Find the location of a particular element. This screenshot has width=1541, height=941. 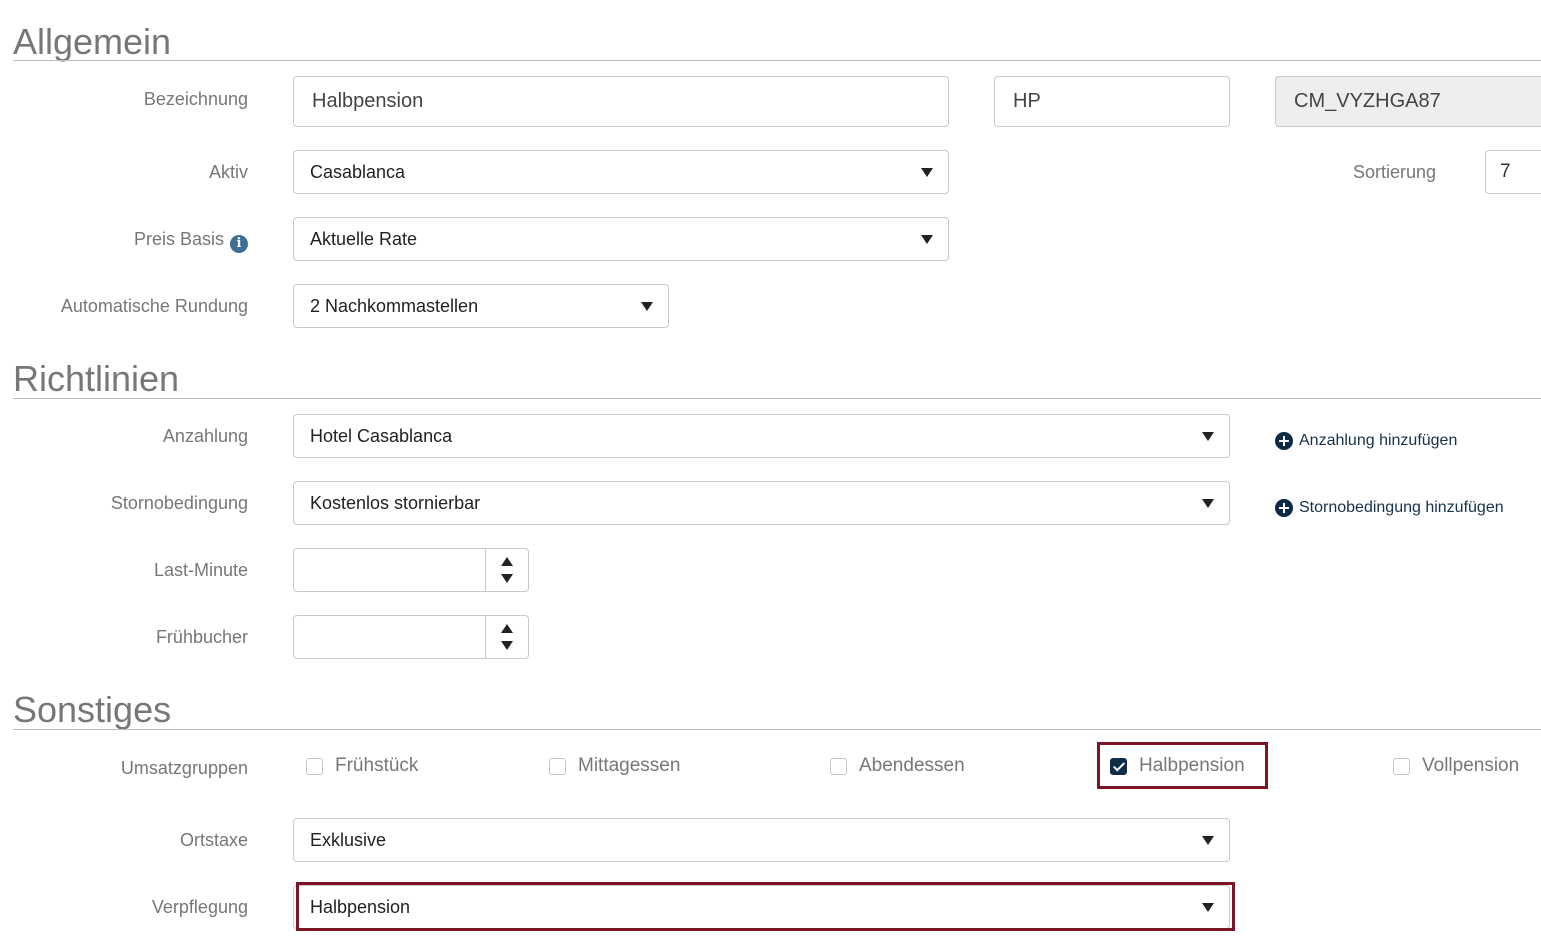

bezeichnung-label: Bezeichnung is located at coordinates (195, 99).